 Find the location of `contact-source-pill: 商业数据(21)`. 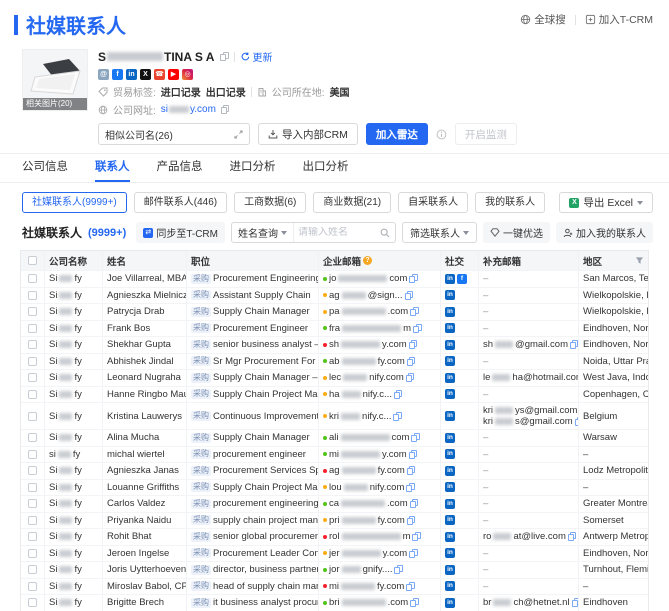

contact-source-pill: 商业数据(21) is located at coordinates (352, 202).